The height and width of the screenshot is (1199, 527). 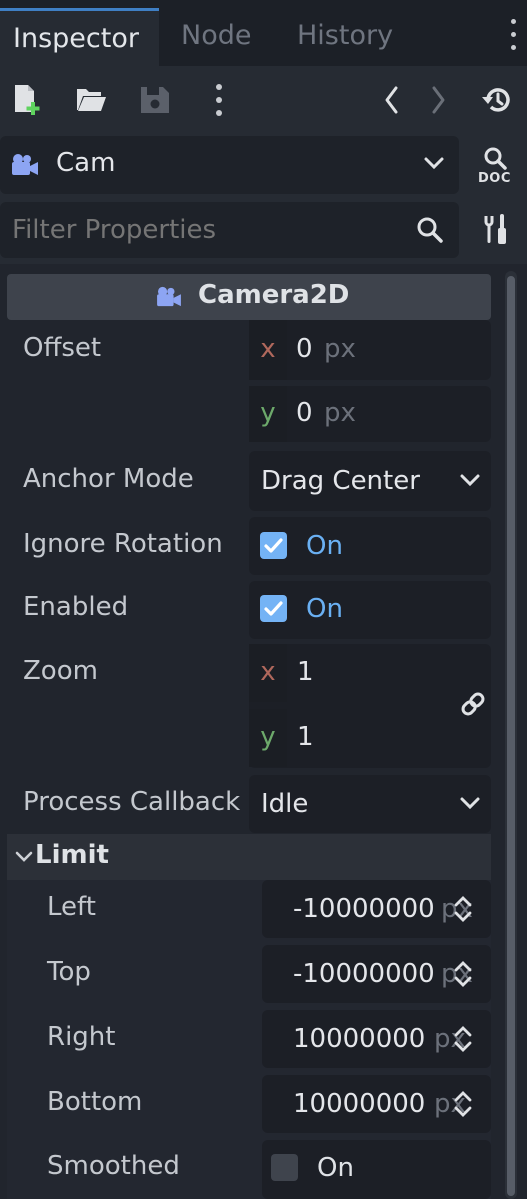 I want to click on object-name: Cam, so click(x=86, y=163).